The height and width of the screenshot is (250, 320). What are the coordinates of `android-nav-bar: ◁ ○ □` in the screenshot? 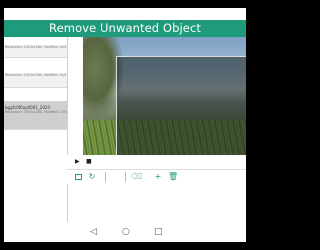 It's located at (125, 232).